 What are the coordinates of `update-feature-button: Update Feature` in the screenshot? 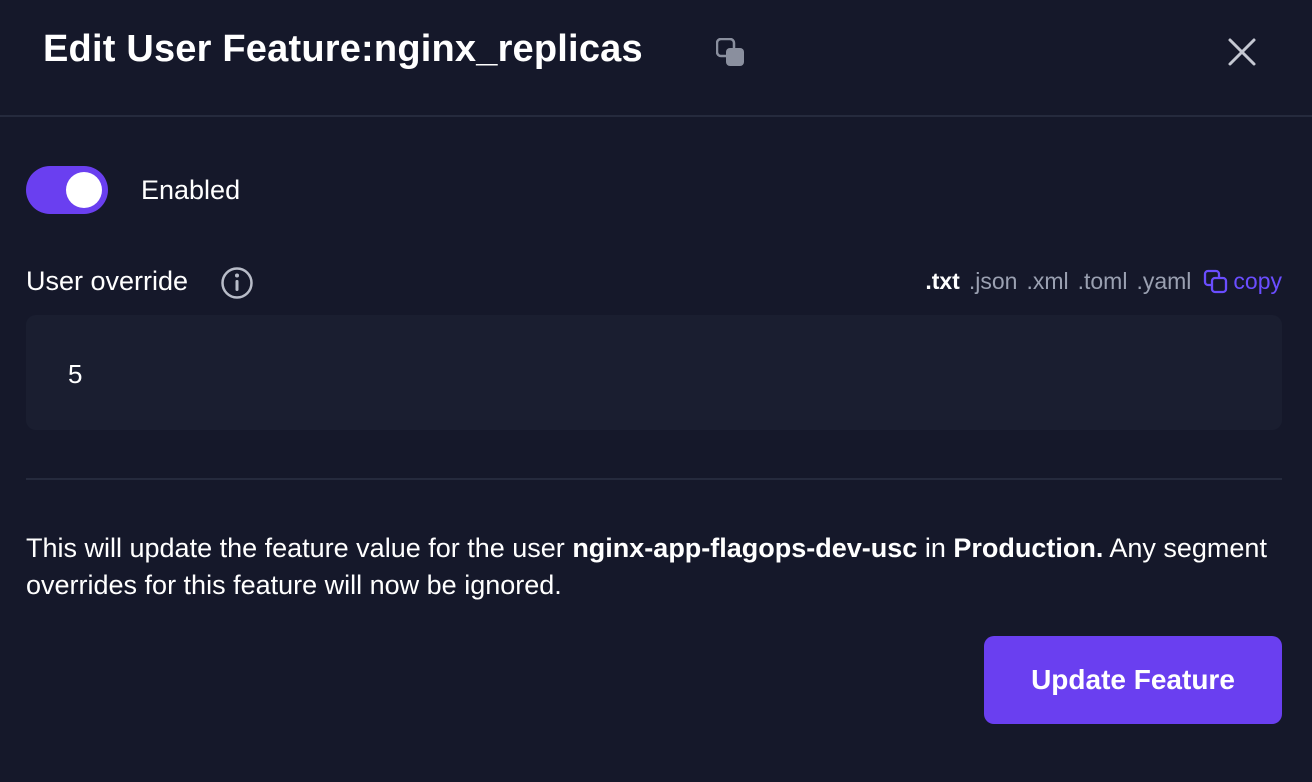 It's located at (1133, 680).